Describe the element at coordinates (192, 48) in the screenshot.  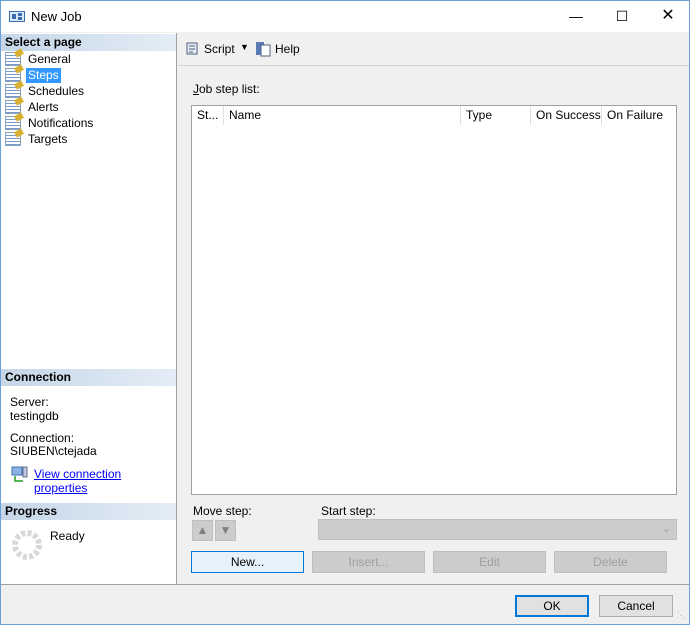
I see `script-icon` at that location.